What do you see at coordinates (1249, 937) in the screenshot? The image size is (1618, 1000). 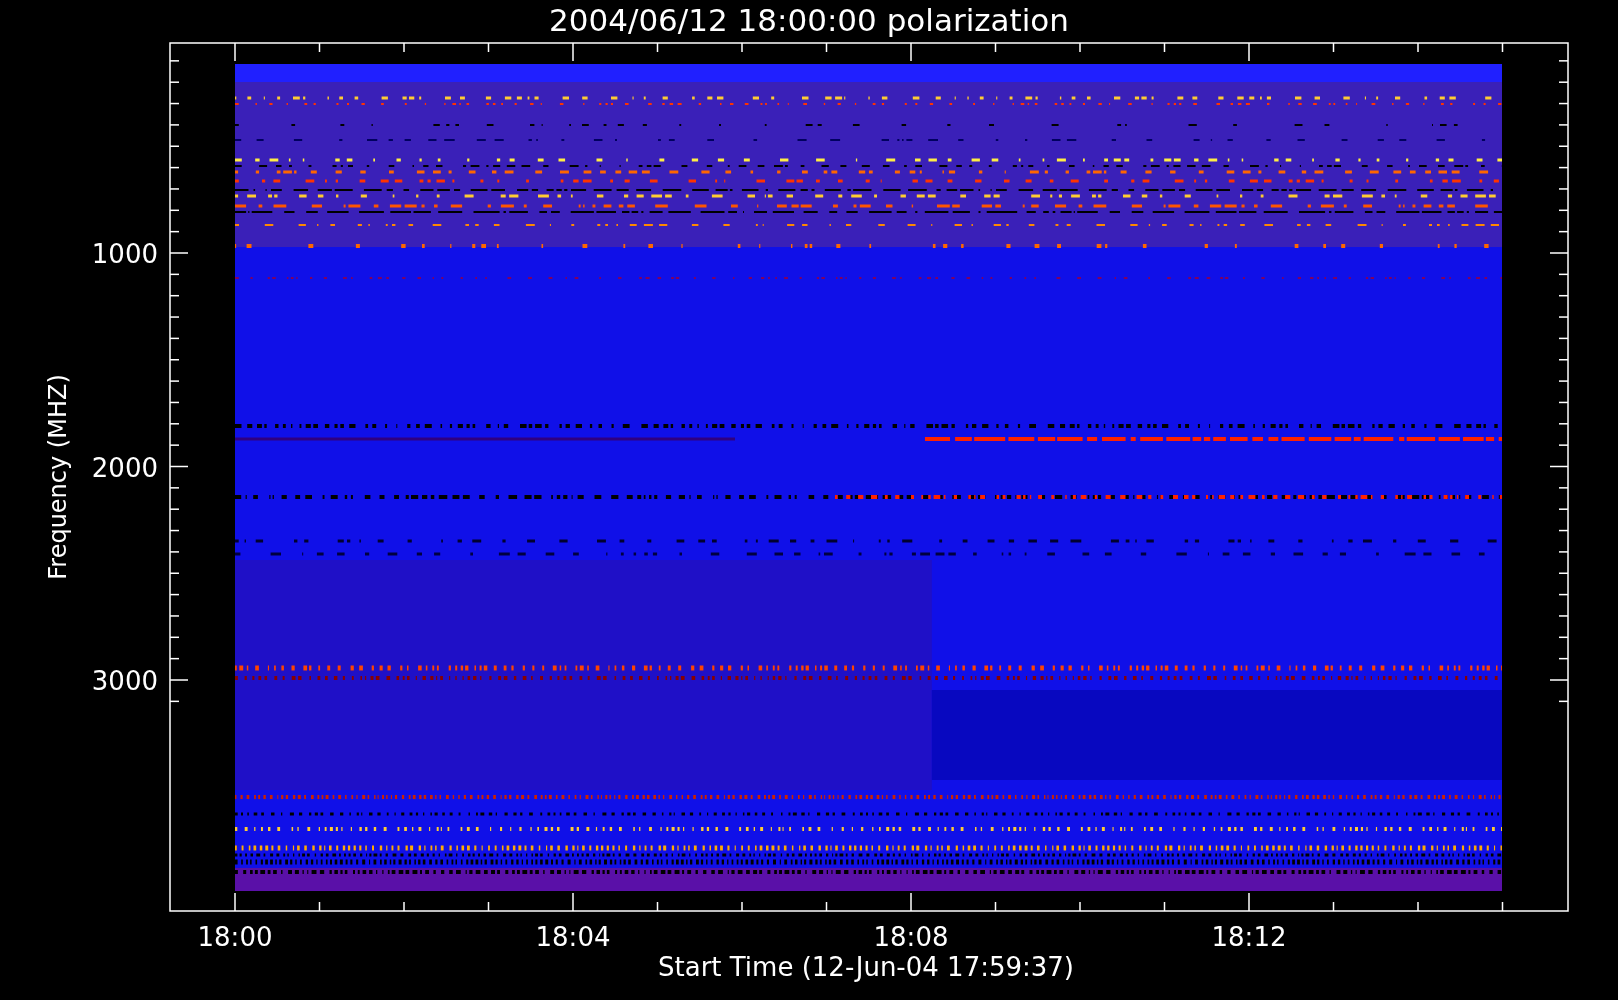 I see `x-tick-label: 18:12` at bounding box center [1249, 937].